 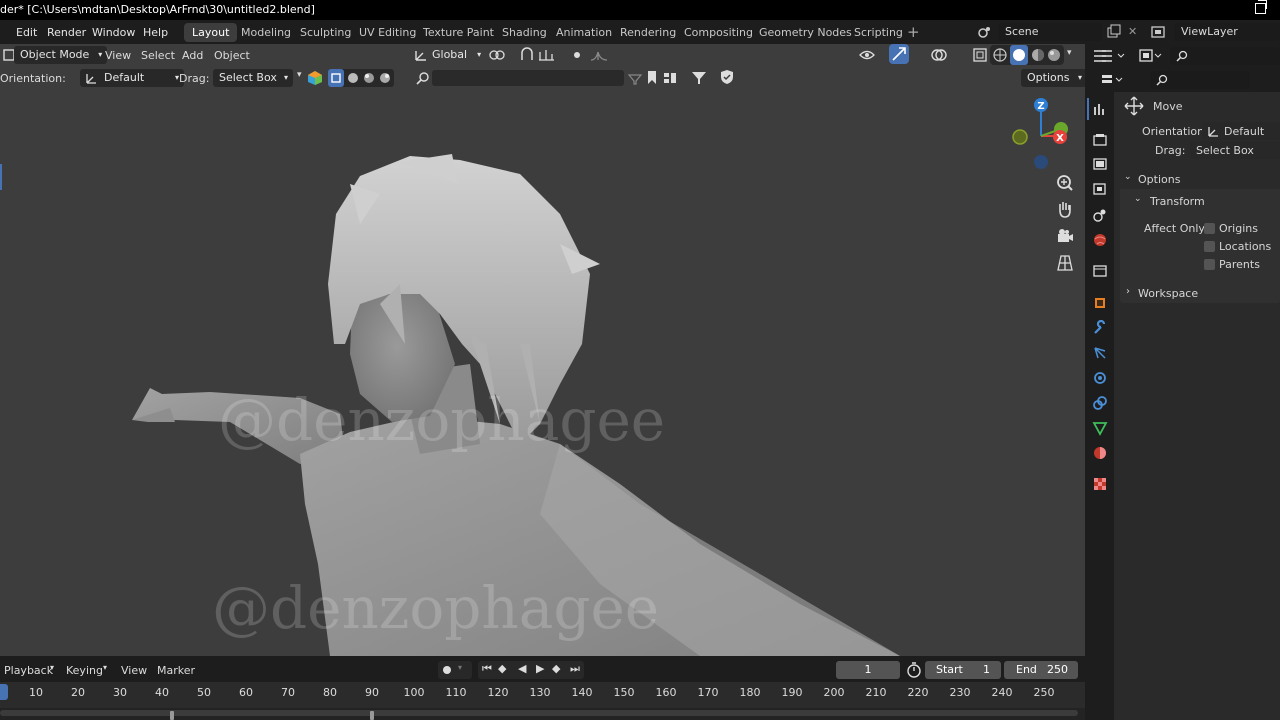 What do you see at coordinates (266, 32) in the screenshot?
I see `tab-modeling: Modeling` at bounding box center [266, 32].